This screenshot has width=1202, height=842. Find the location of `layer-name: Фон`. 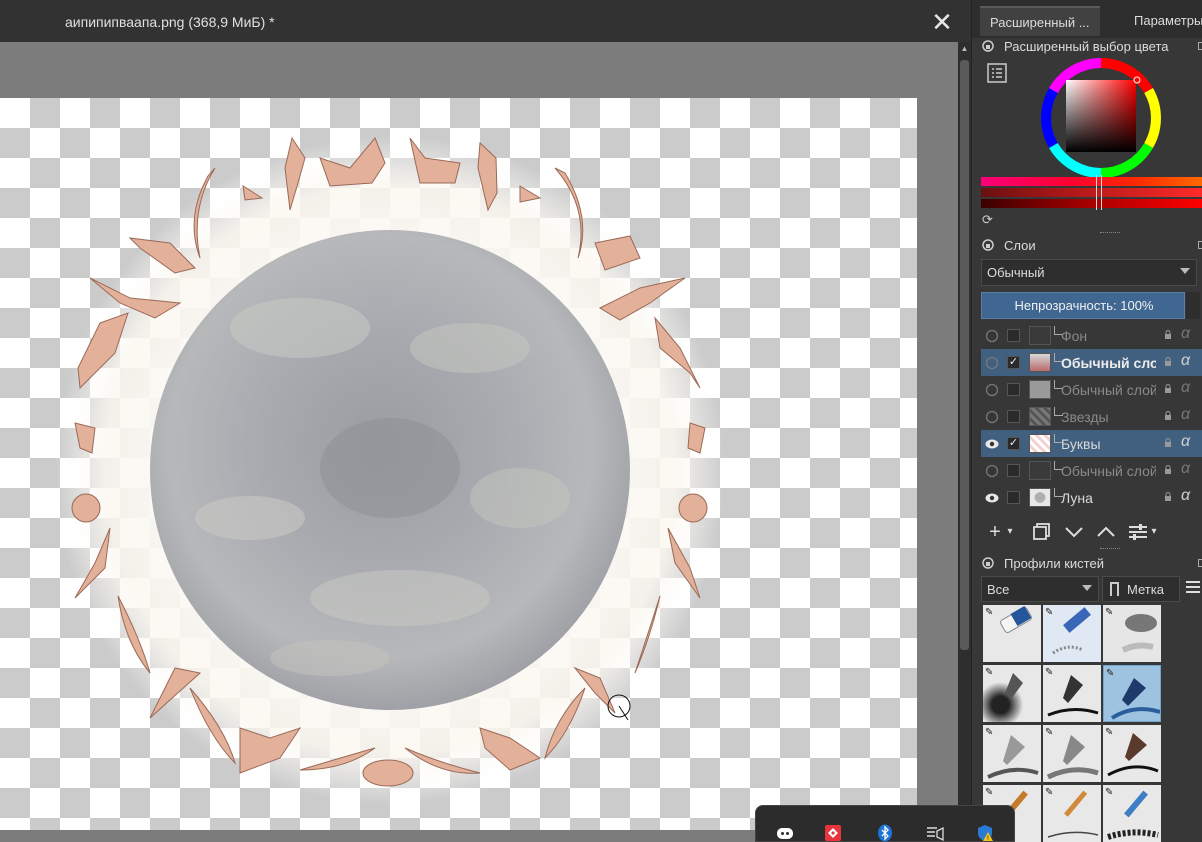

layer-name: Фон is located at coordinates (1108, 336).